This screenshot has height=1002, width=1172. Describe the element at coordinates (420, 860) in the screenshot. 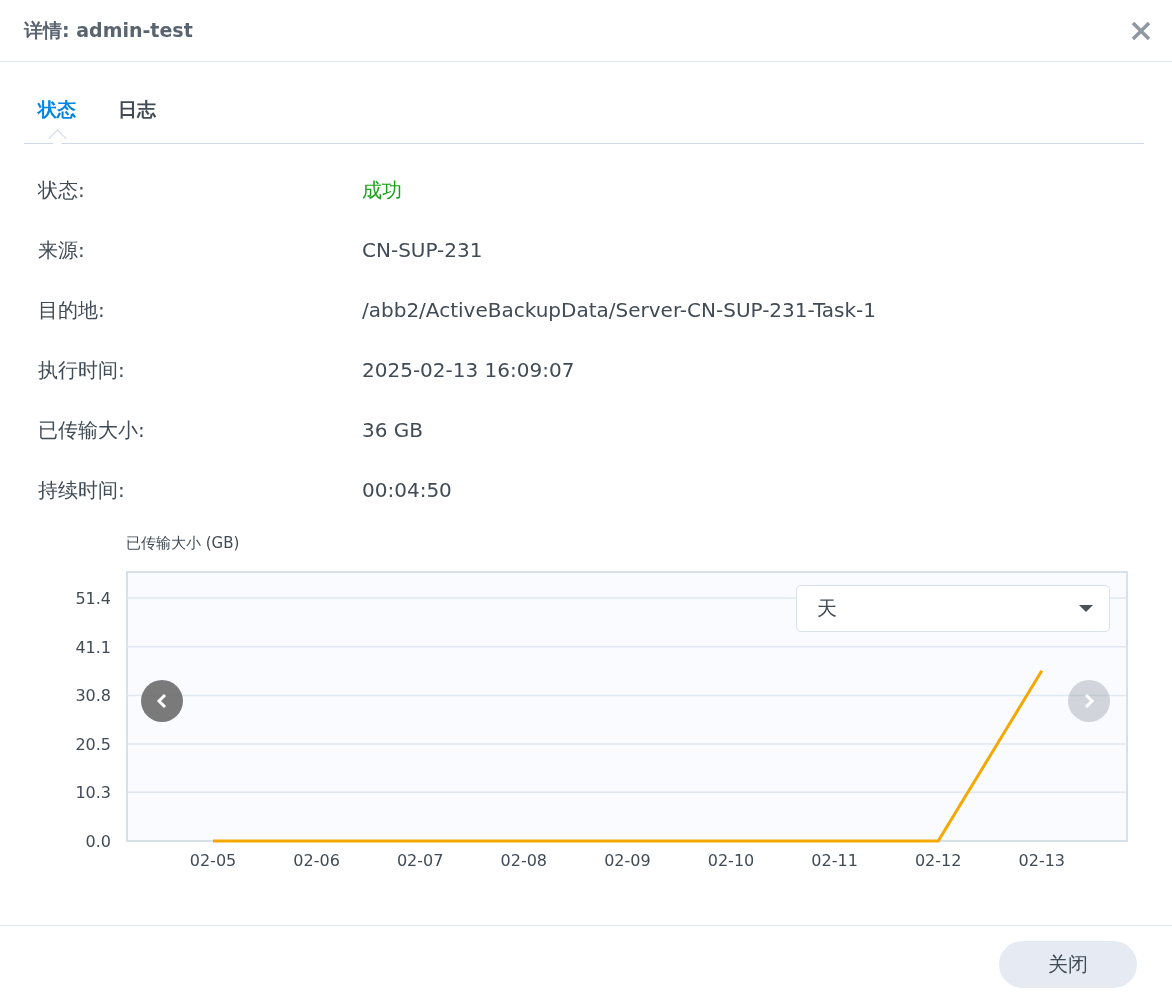

I see `x-tick-label: 02-07` at that location.